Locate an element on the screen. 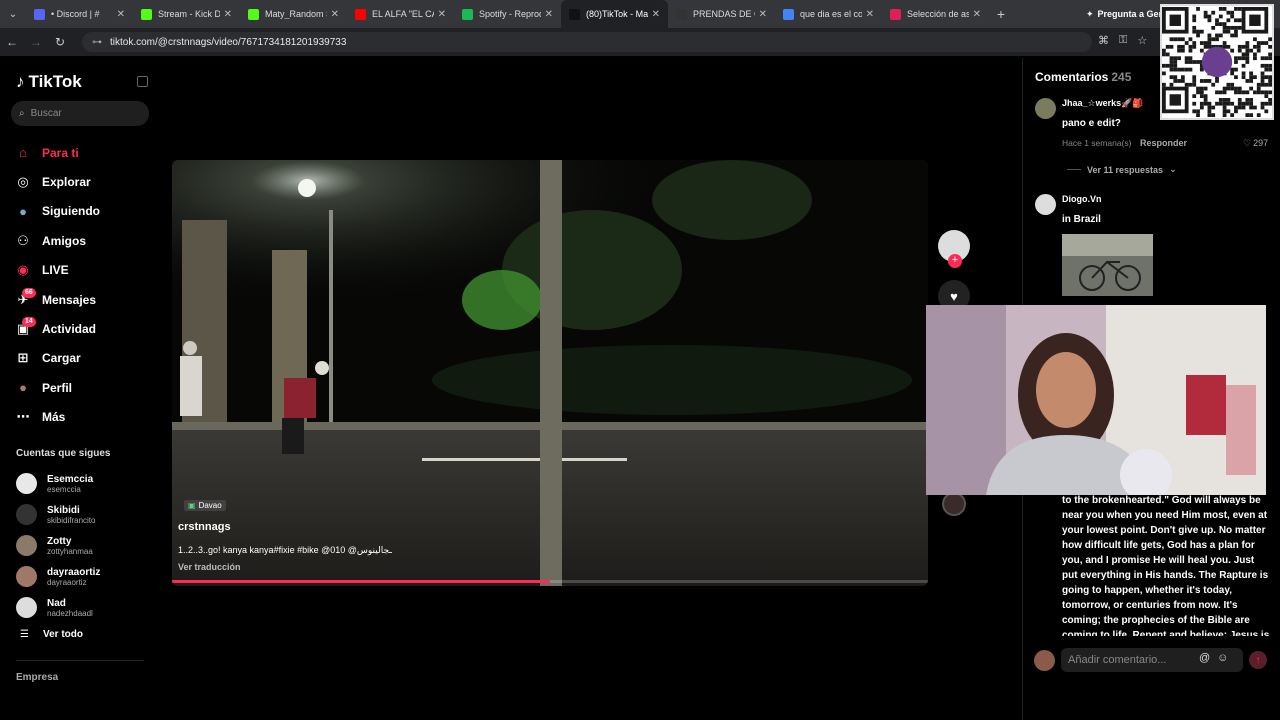 The image size is (1280, 720). following-account: Skibidi skibidifrancito is located at coordinates (58, 514).